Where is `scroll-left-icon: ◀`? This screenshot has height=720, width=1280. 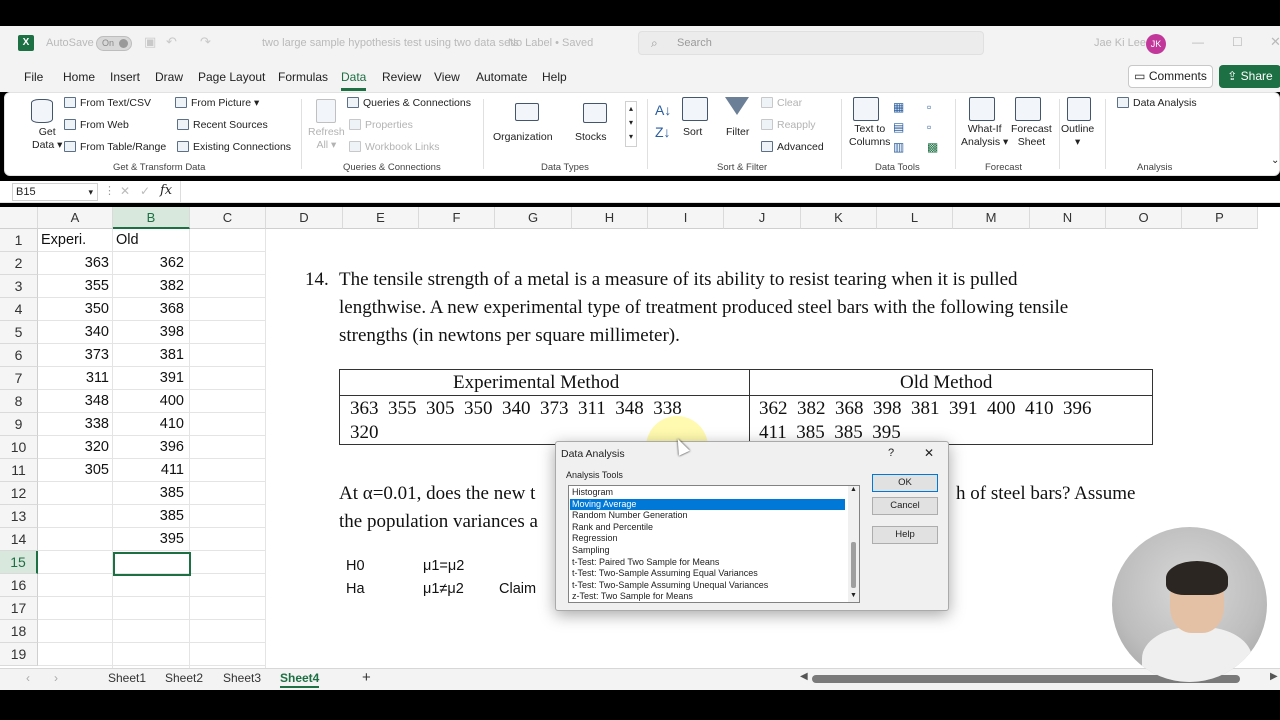
scroll-left-icon: ◀ is located at coordinates (804, 676).